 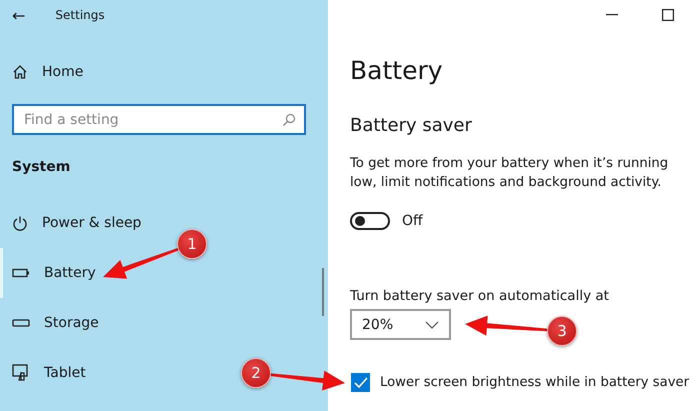 What do you see at coordinates (360, 382) in the screenshot?
I see `checkbox` at bounding box center [360, 382].